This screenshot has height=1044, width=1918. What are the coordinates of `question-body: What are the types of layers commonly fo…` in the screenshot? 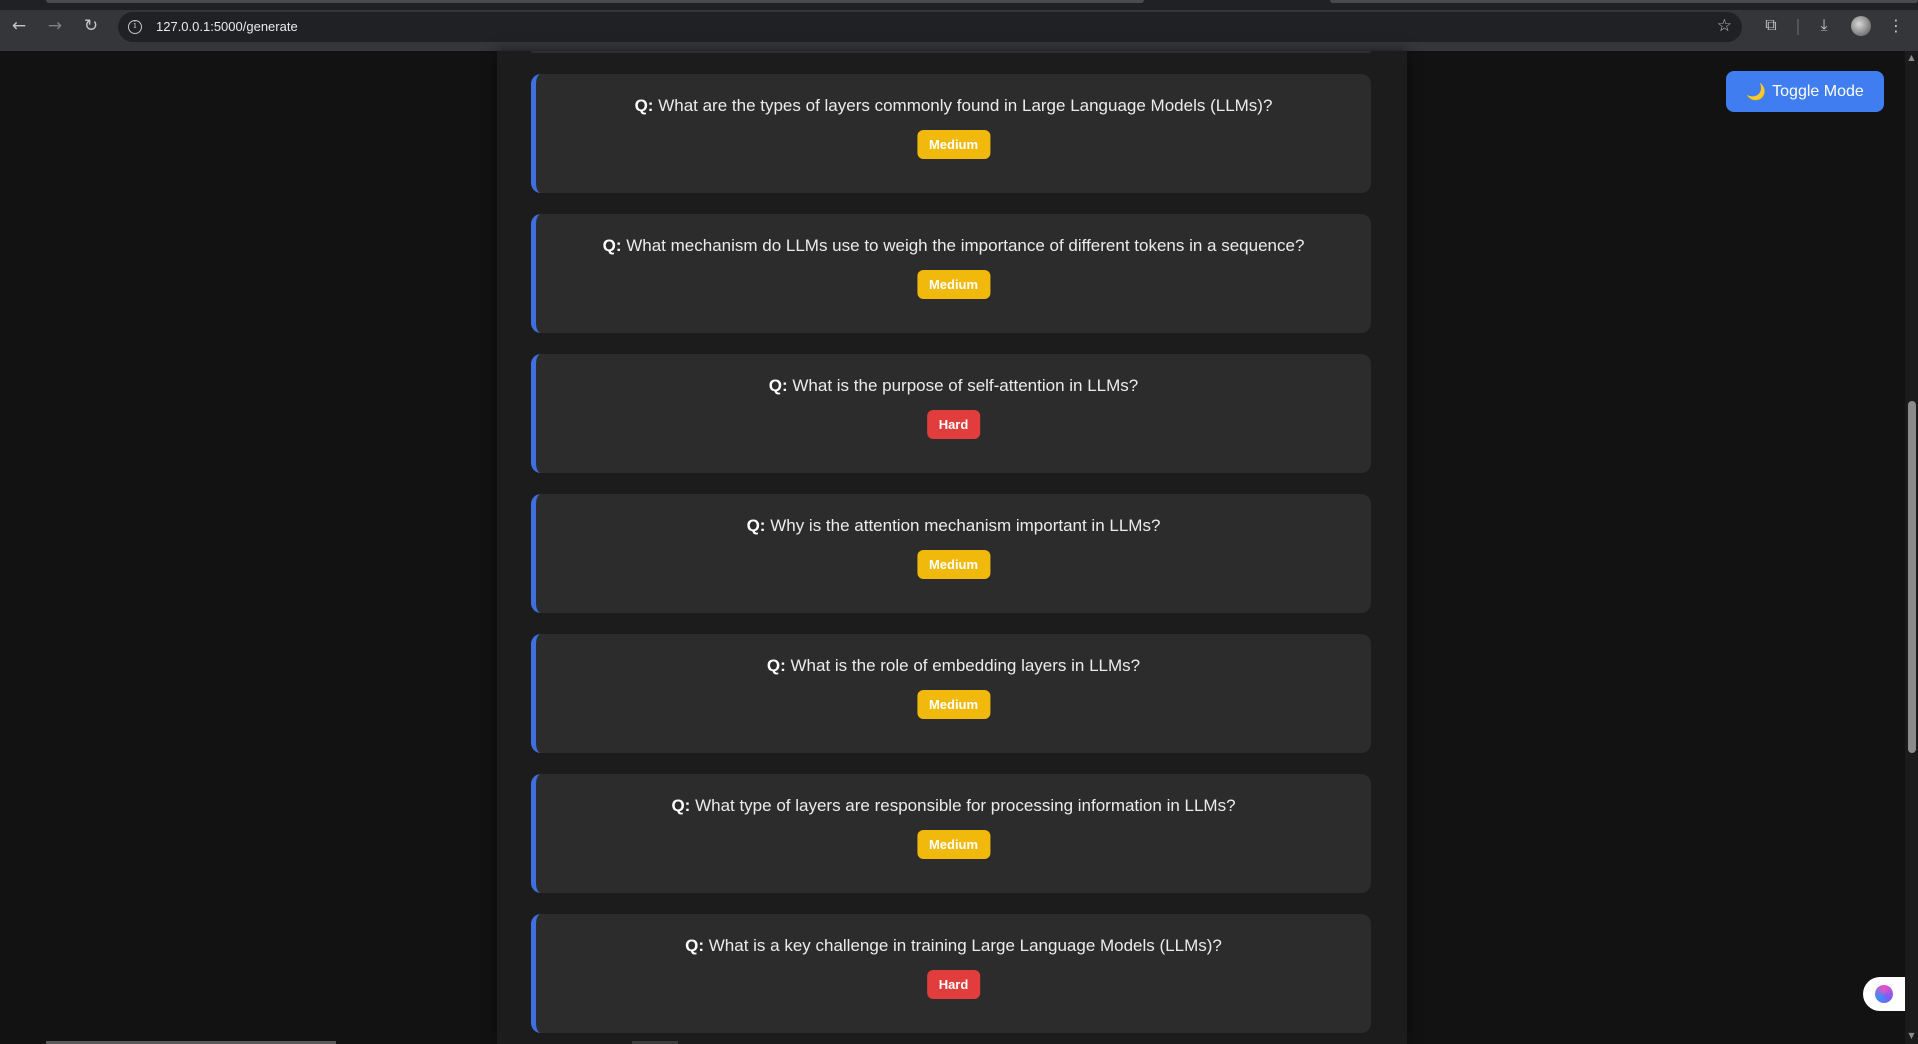 It's located at (965, 105).